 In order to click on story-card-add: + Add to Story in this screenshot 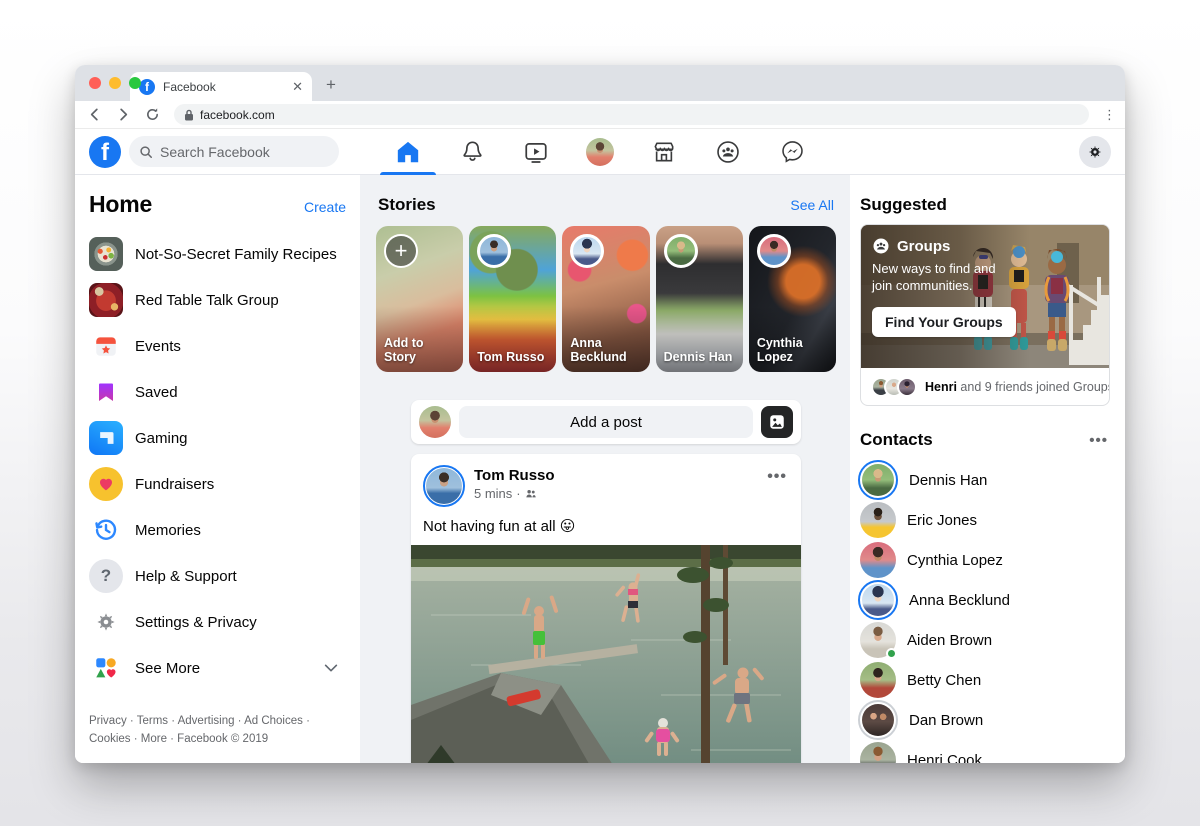, I will do `click(420, 299)`.